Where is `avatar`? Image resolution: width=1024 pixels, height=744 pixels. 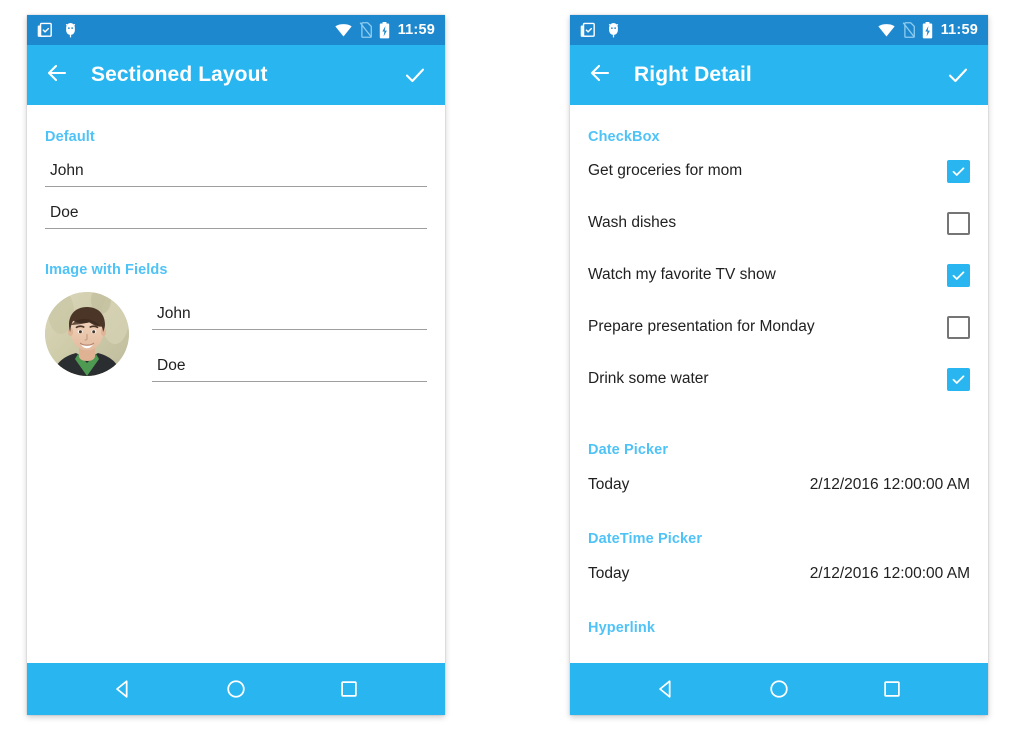 avatar is located at coordinates (87, 334).